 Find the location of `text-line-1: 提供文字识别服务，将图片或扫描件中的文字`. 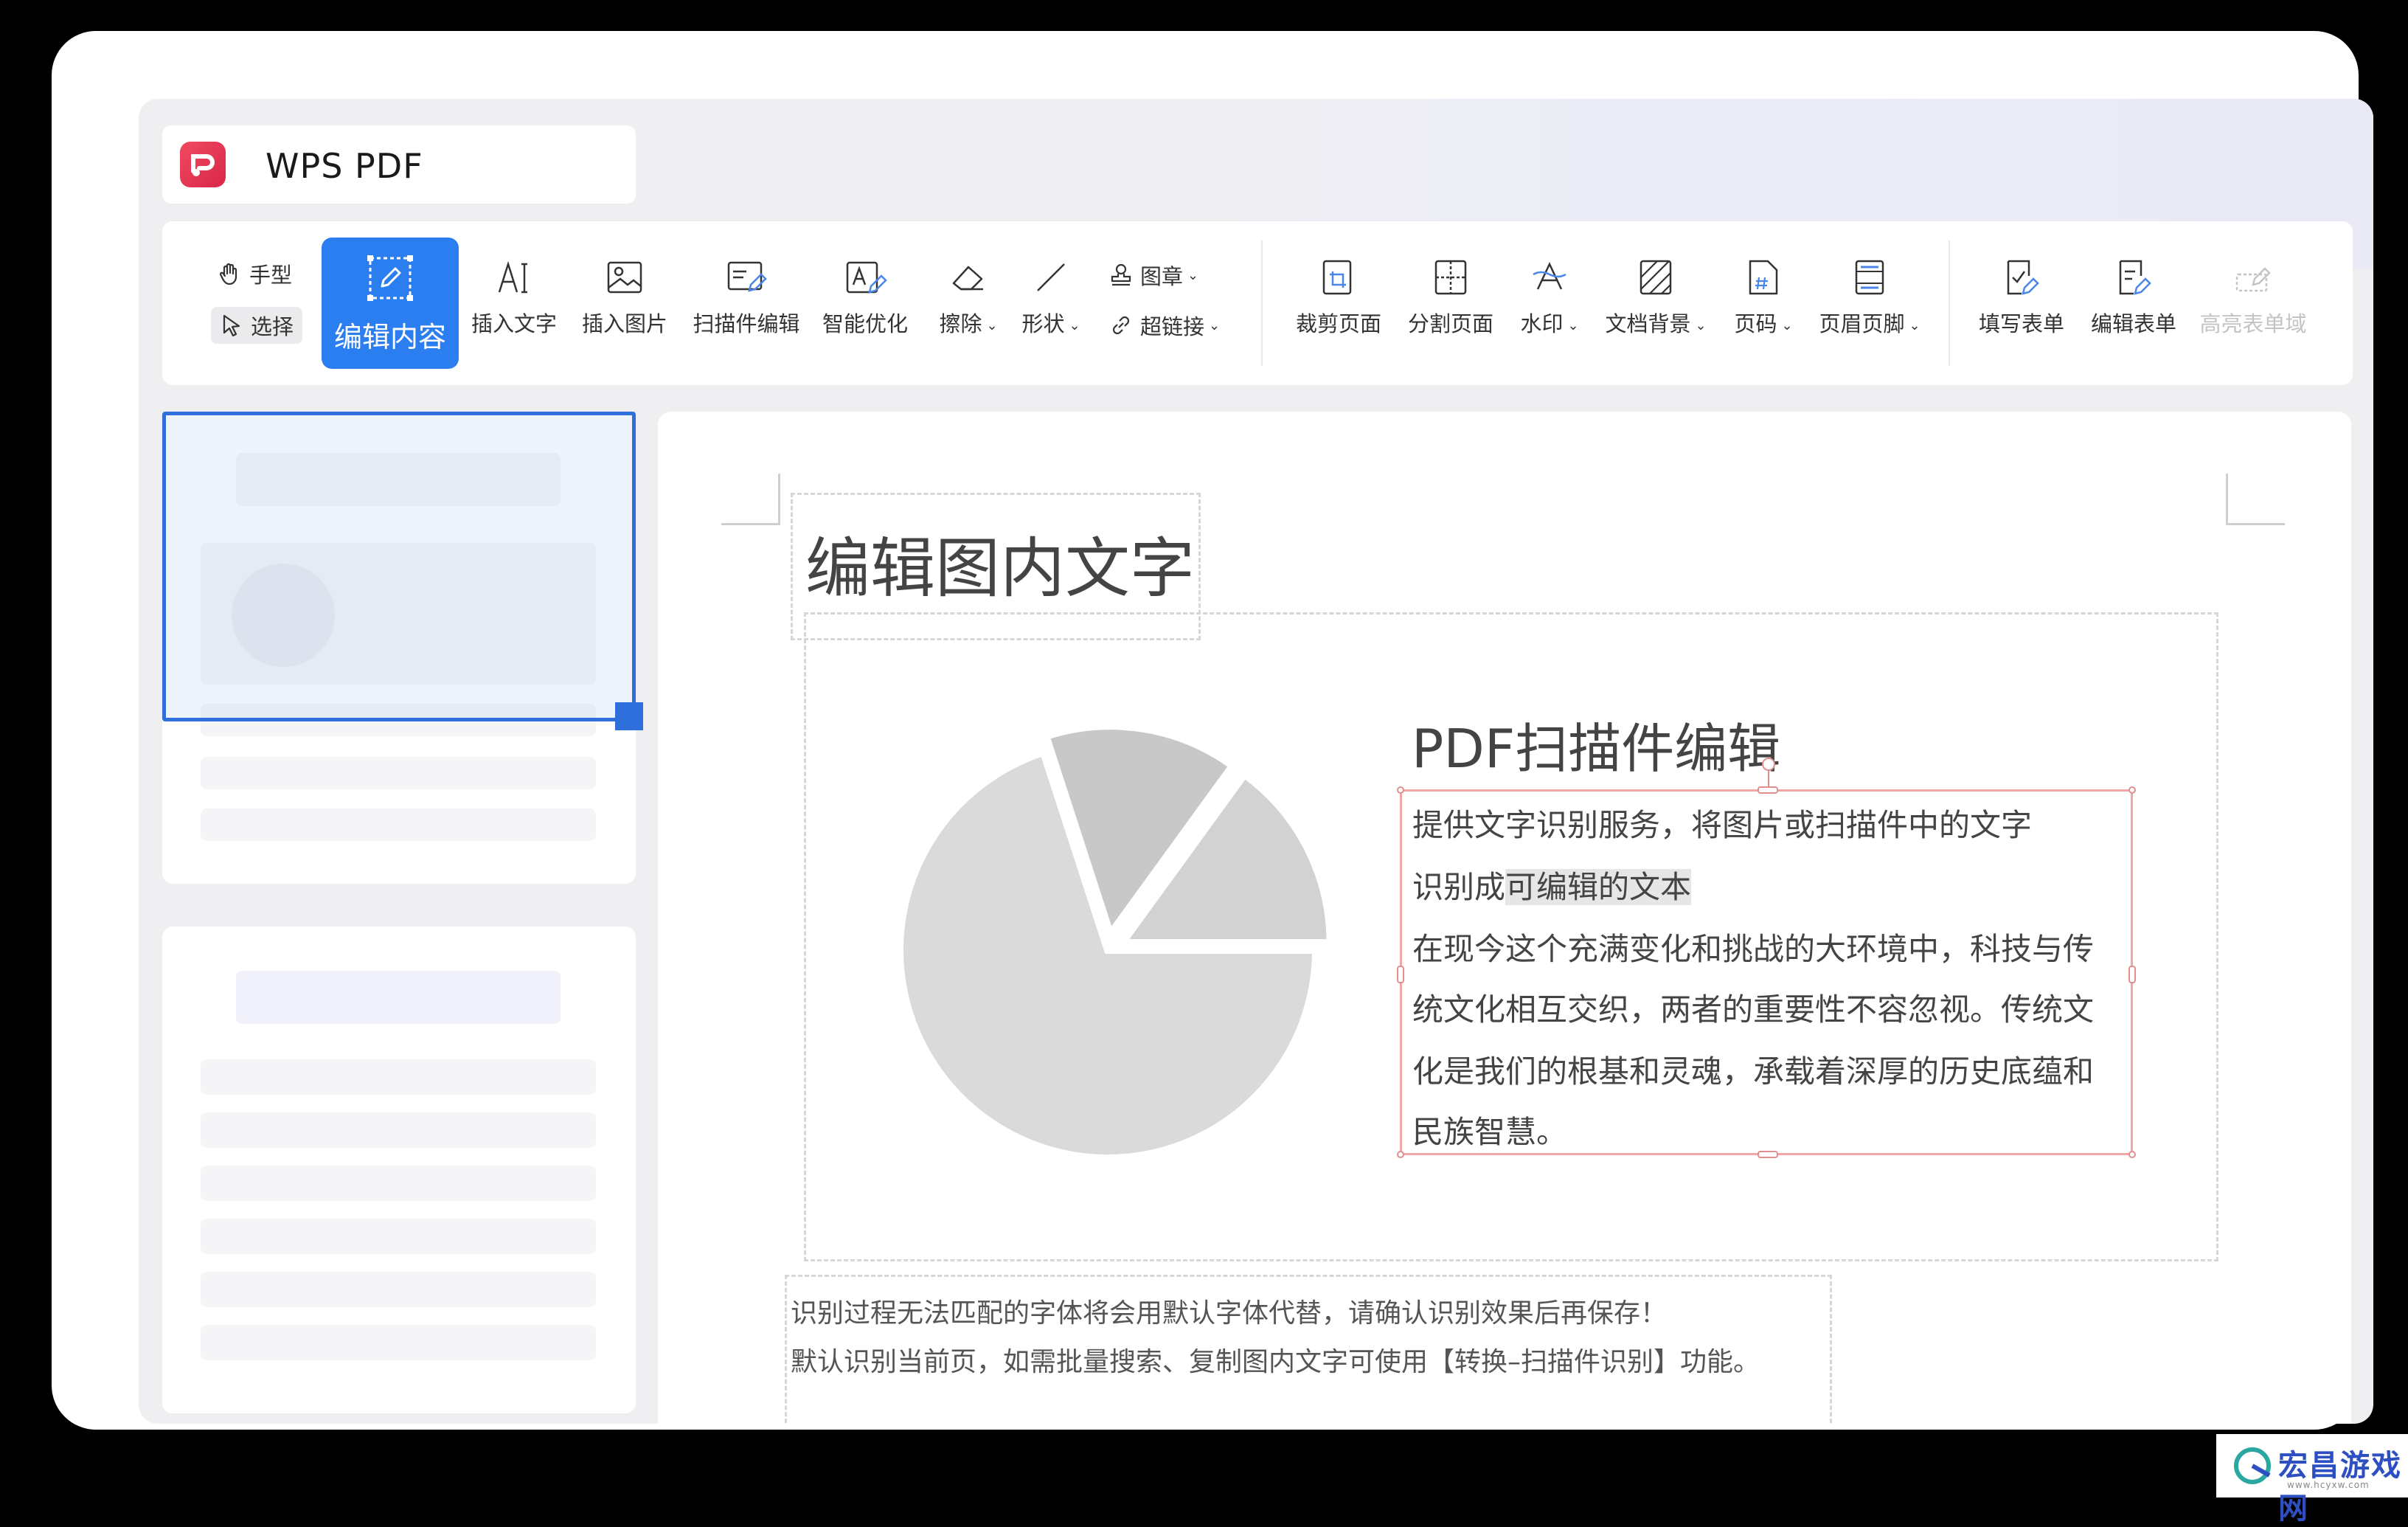

text-line-1: 提供文字识别服务，将图片或扫描件中的文字 is located at coordinates (1722, 825).